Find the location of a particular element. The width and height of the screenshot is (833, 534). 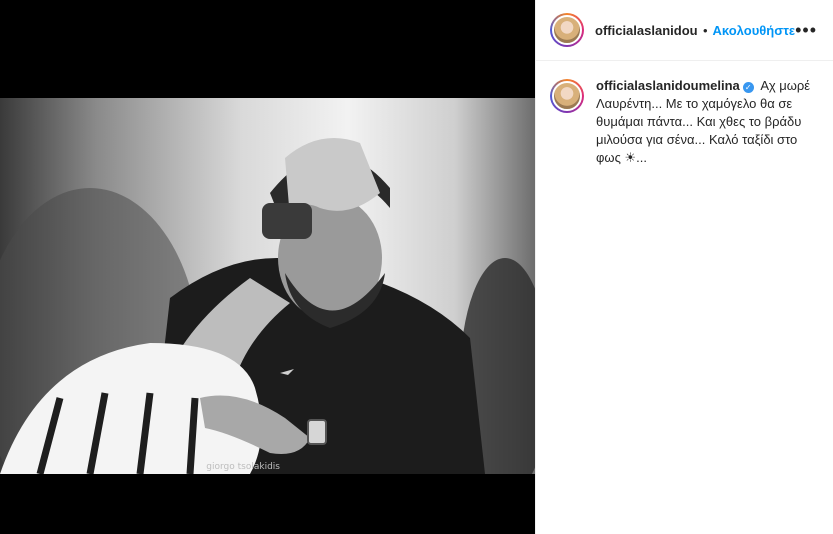

author-avatar is located at coordinates (567, 30).